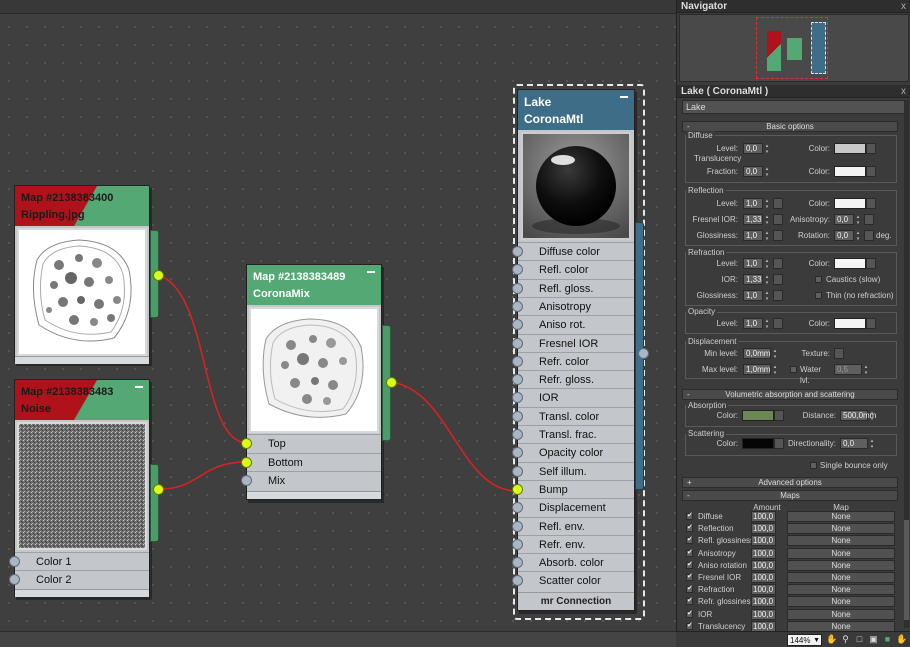  I want to click on ior-map-button, so click(778, 279).